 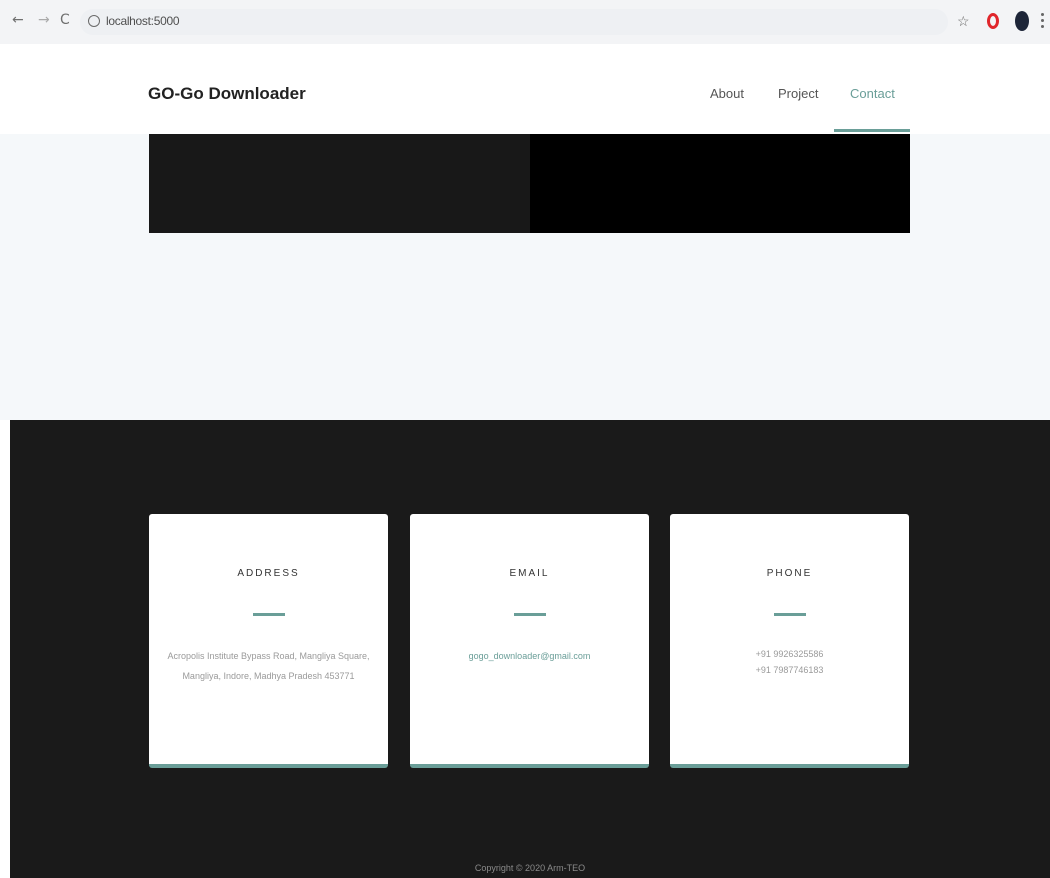 What do you see at coordinates (143, 21) in the screenshot?
I see `address-url: localhost:5000` at bounding box center [143, 21].